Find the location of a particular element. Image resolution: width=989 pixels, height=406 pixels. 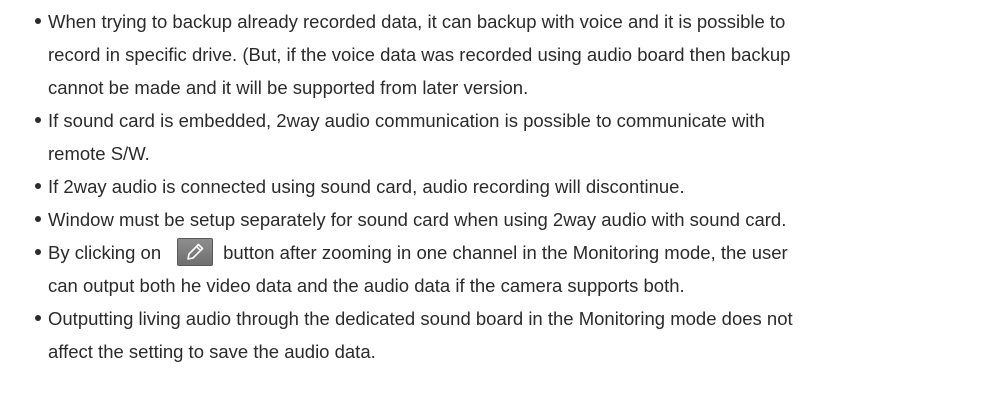

audio-output-icon is located at coordinates (195, 252).